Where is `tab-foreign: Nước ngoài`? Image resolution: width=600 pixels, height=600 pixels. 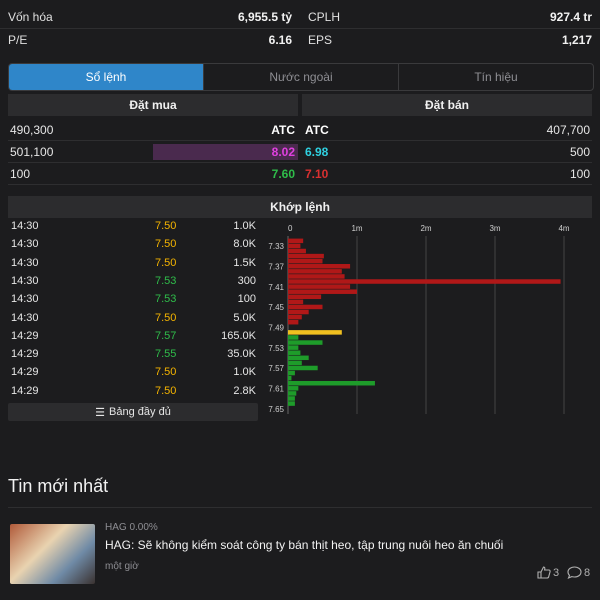
tab-foreign: Nước ngoài is located at coordinates (300, 77).